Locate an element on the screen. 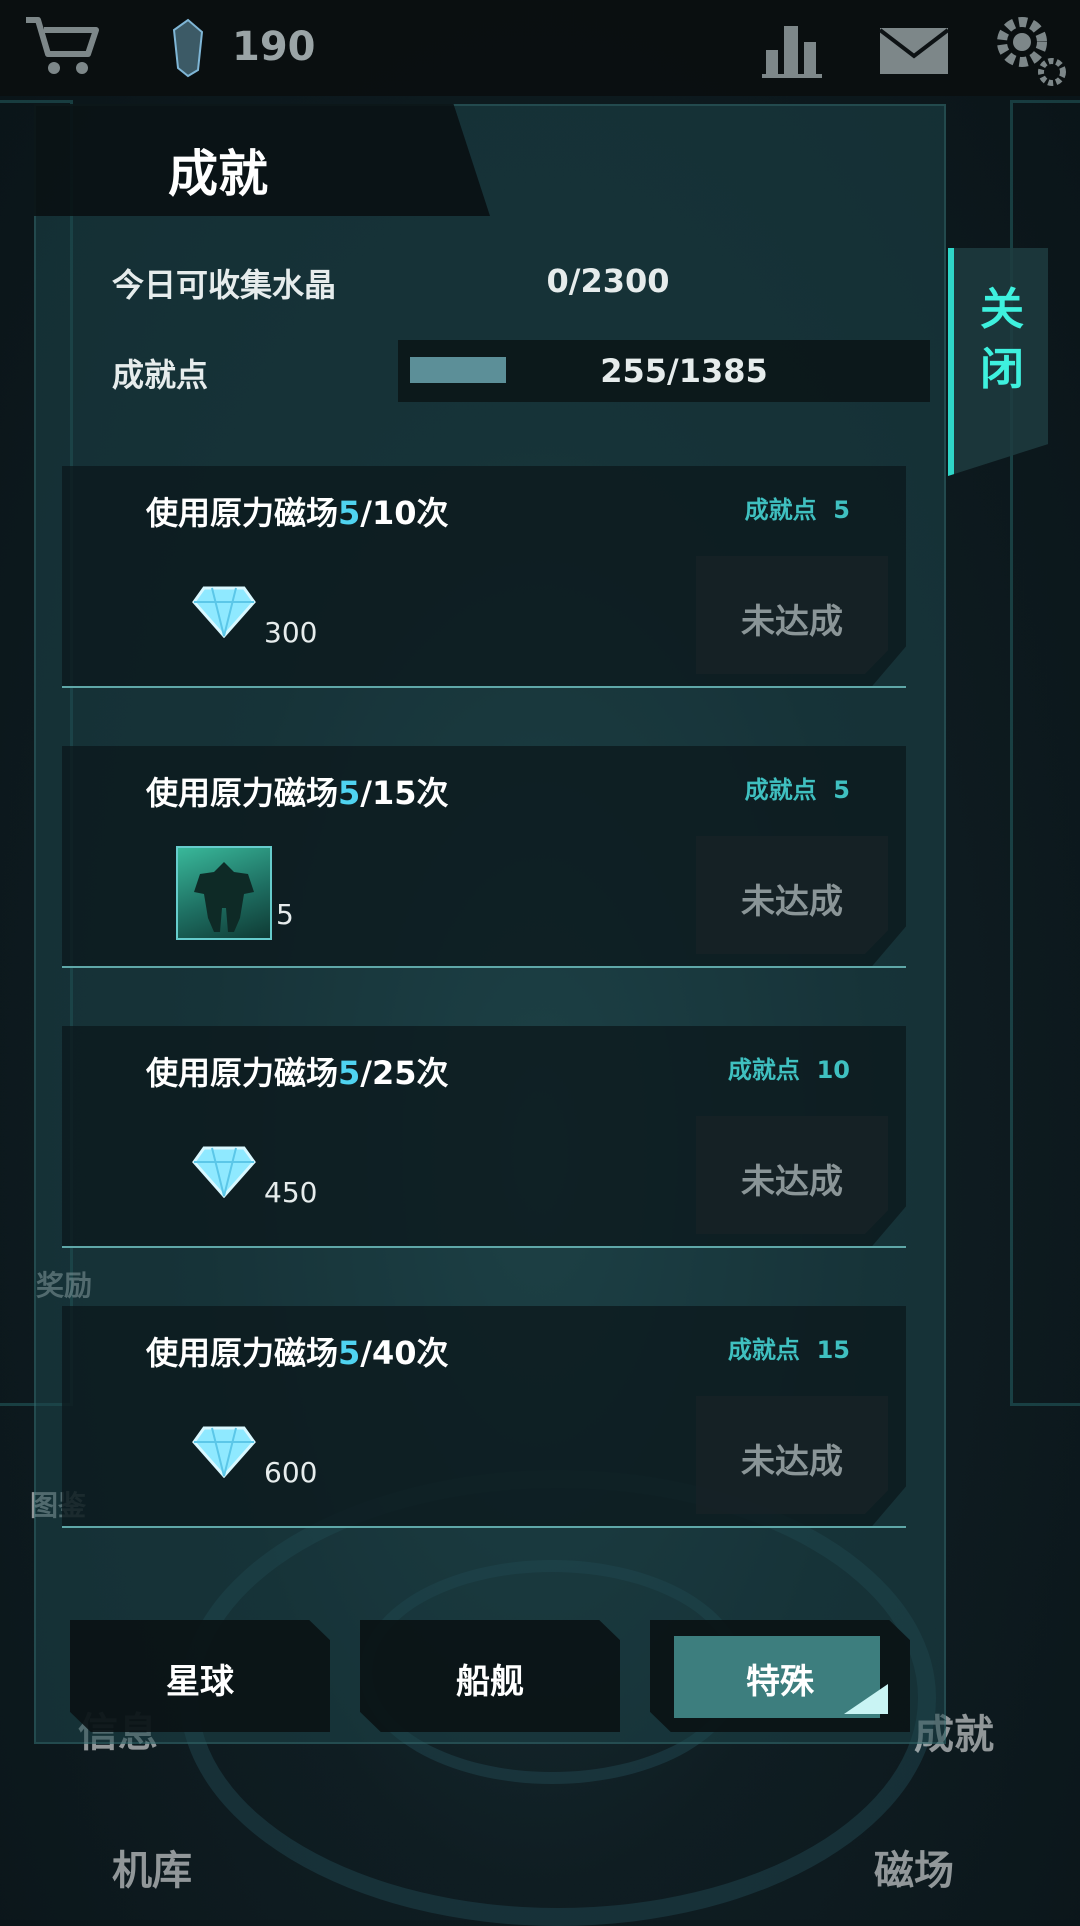  daily-crystal-value: 0/2300 is located at coordinates (608, 281).